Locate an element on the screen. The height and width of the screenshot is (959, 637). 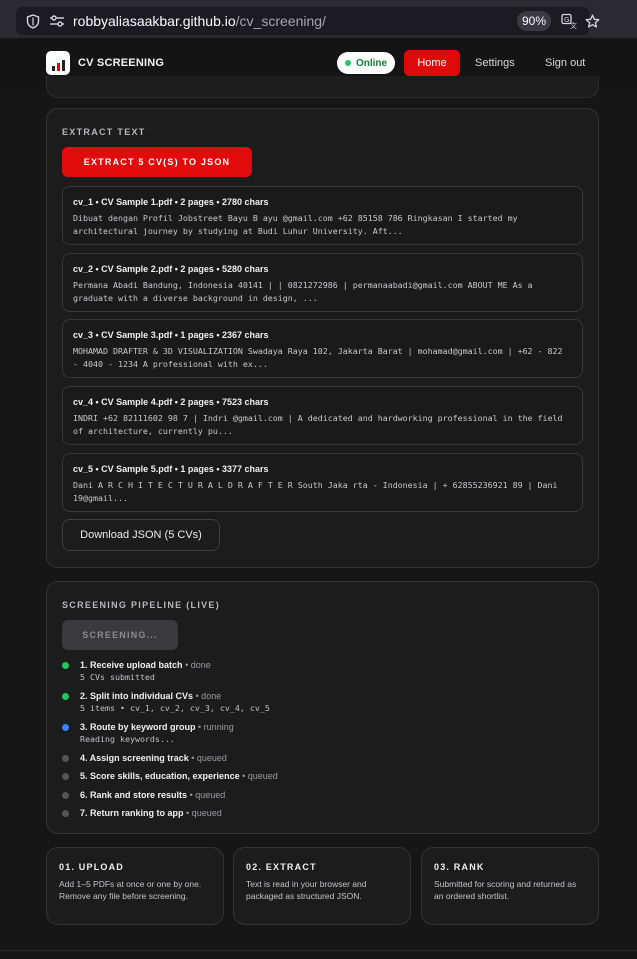
status-badge: Online is located at coordinates (366, 63).